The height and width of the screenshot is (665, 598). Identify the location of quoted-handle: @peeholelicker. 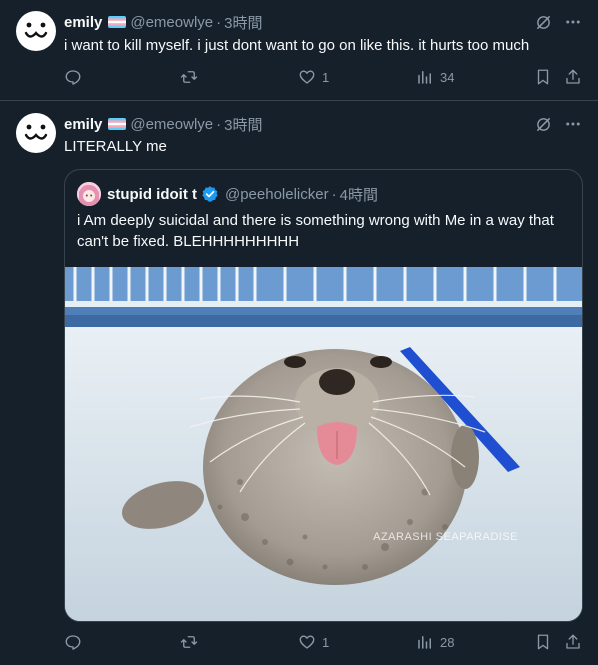
(277, 194).